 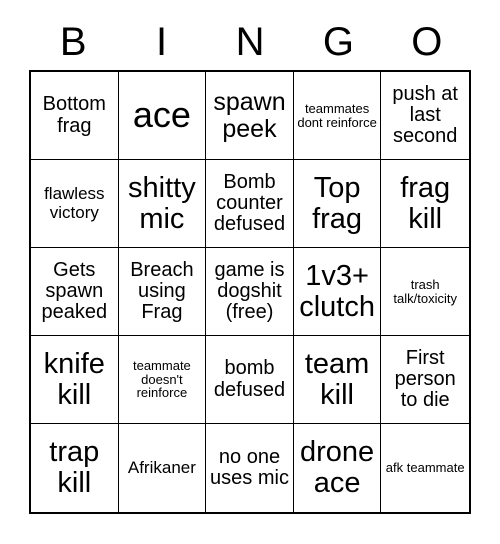 I want to click on bingo-cell-r5-c1: trap kill, so click(x=75, y=468).